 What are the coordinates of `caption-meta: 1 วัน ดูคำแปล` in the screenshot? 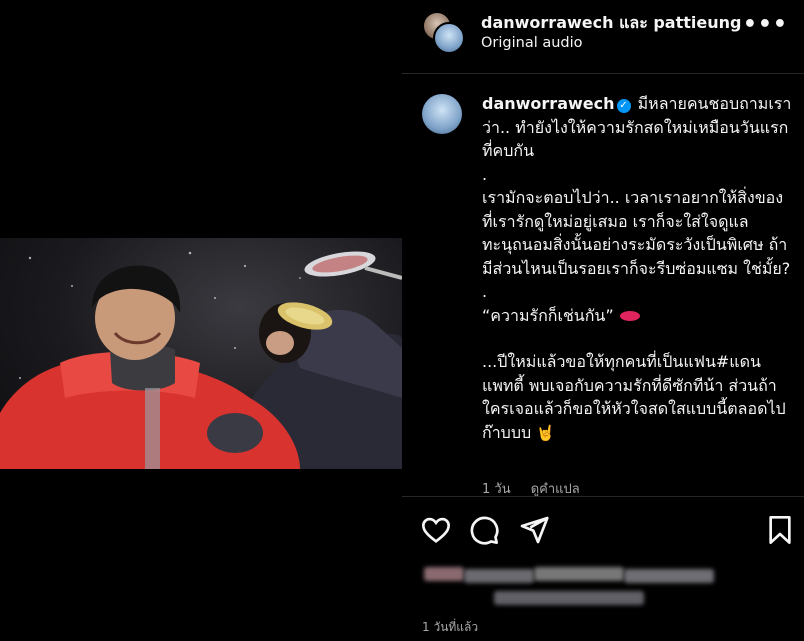 It's located at (539, 487).